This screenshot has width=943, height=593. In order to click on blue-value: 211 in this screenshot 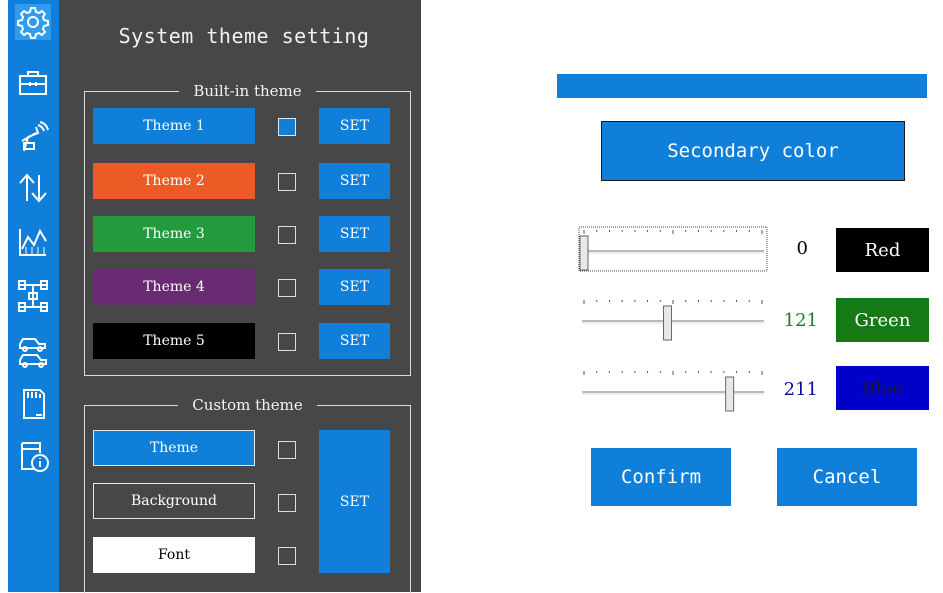, I will do `click(800, 389)`.